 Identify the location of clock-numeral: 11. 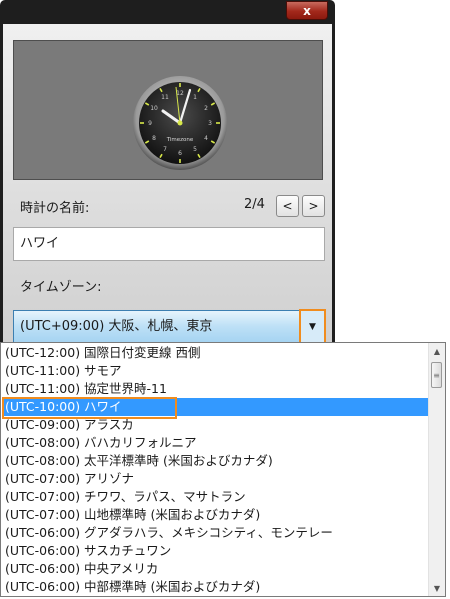
(165, 97).